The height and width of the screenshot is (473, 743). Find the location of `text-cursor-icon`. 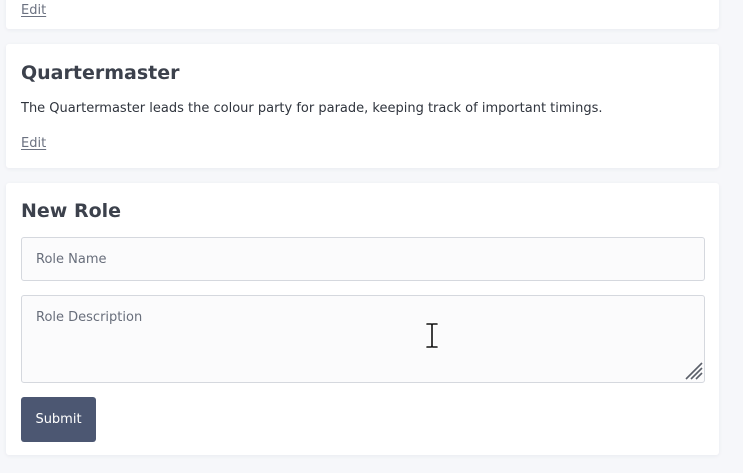

text-cursor-icon is located at coordinates (432, 335).